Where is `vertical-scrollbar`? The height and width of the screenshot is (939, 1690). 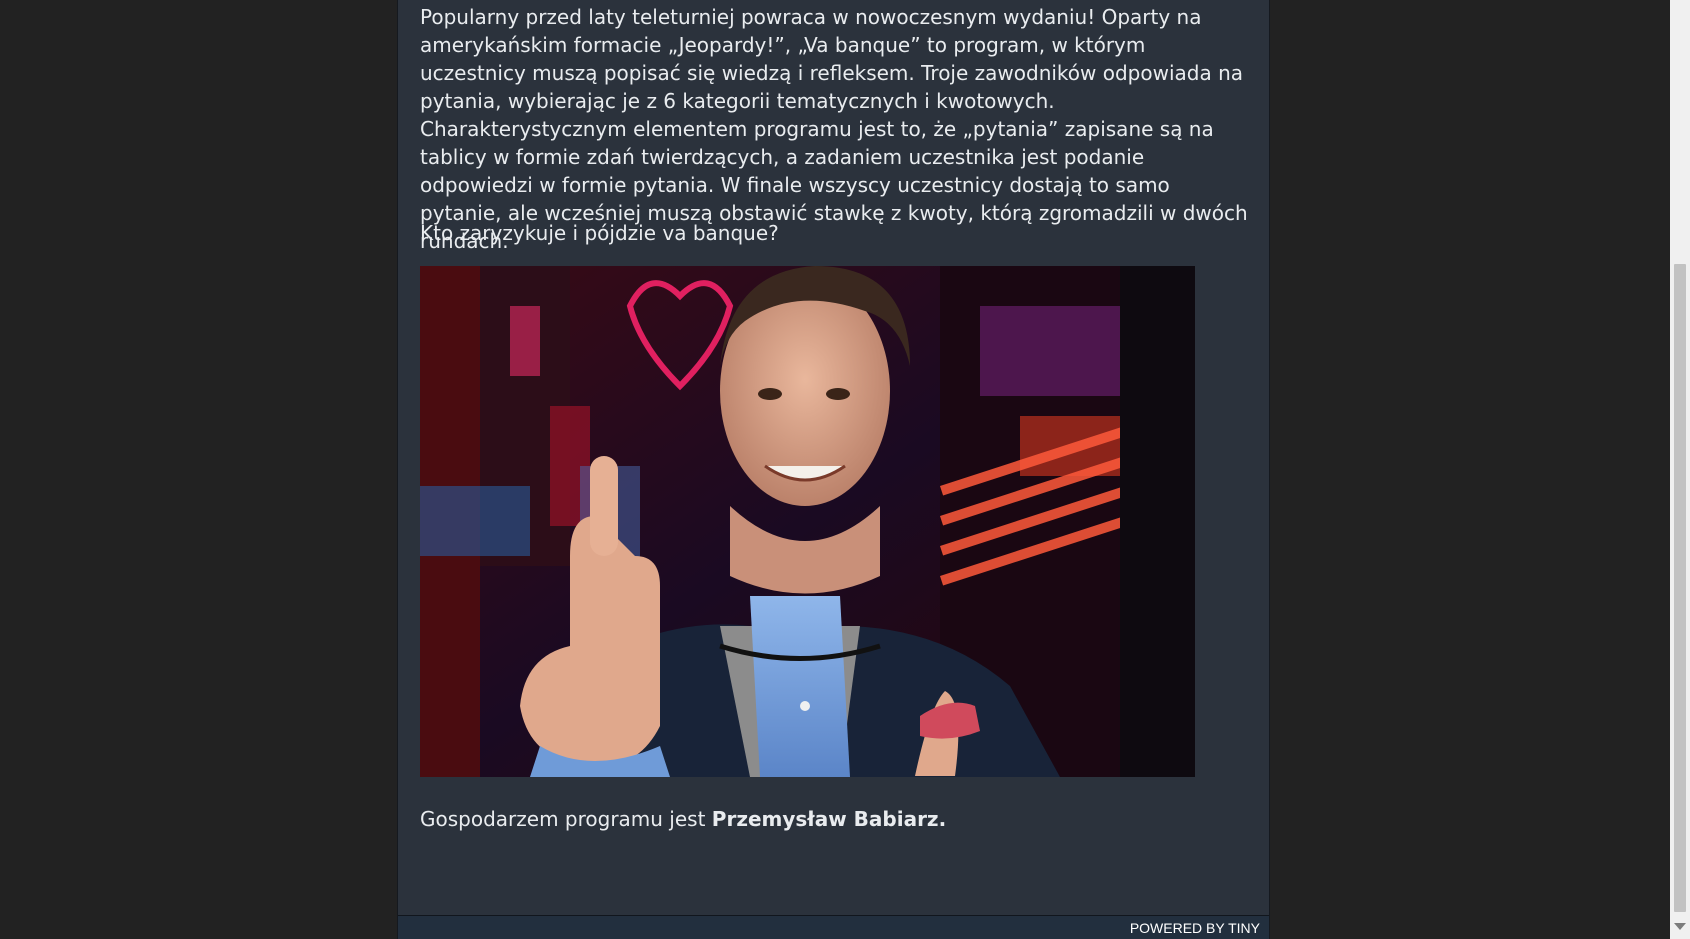
vertical-scrollbar is located at coordinates (1680, 469).